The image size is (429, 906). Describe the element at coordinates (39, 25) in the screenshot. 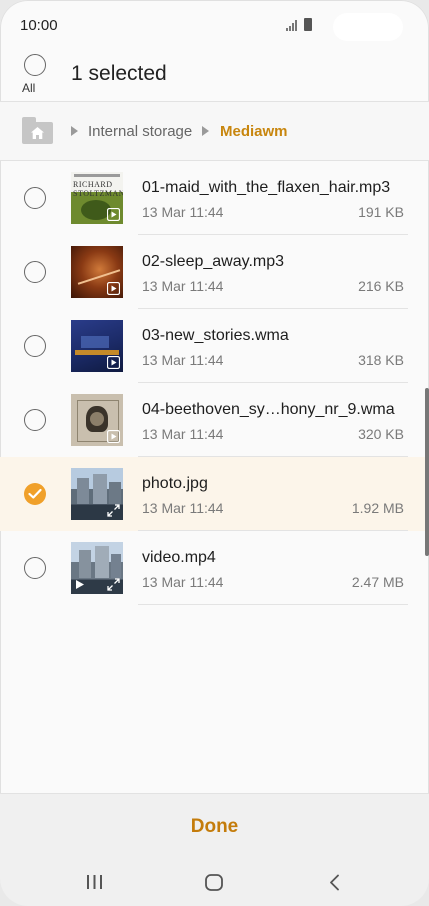

I see `status-time: 10:00` at that location.